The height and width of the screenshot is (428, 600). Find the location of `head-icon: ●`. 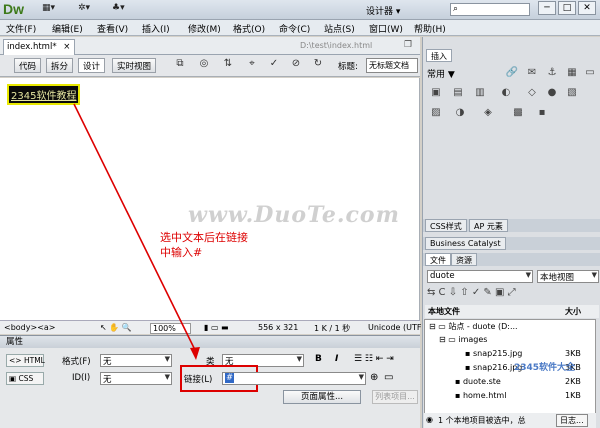

head-icon: ● is located at coordinates (552, 94).